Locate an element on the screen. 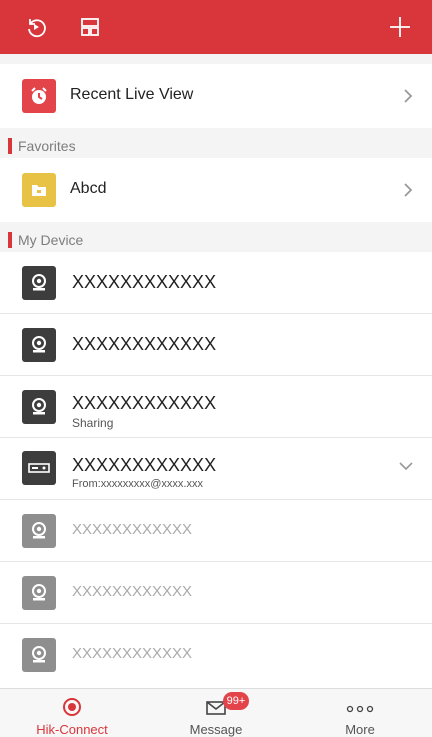 The width and height of the screenshot is (432, 737). add-icon is located at coordinates (400, 27).